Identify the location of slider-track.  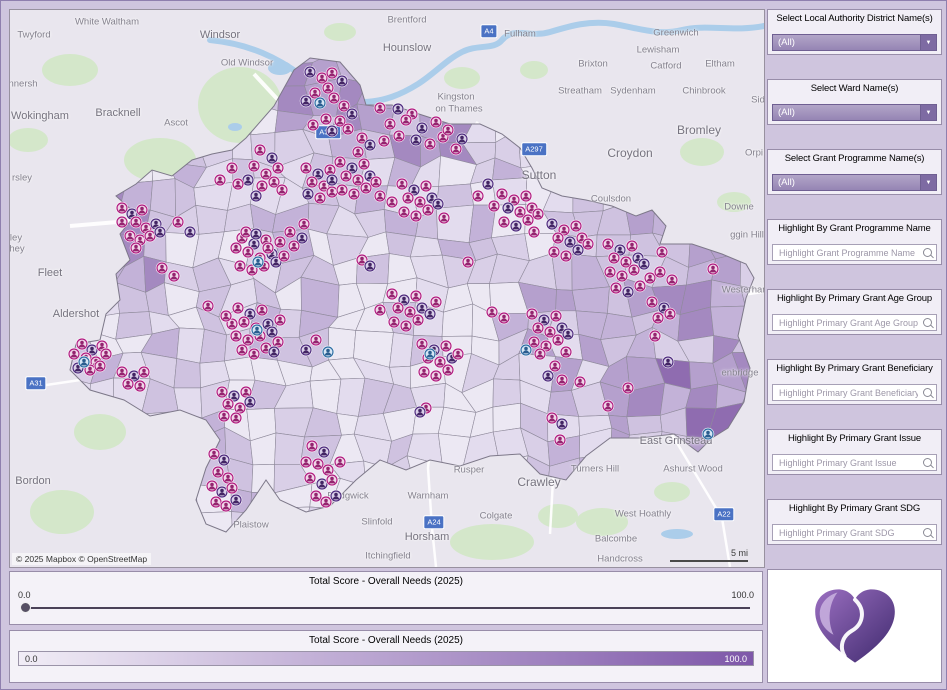
(385, 607).